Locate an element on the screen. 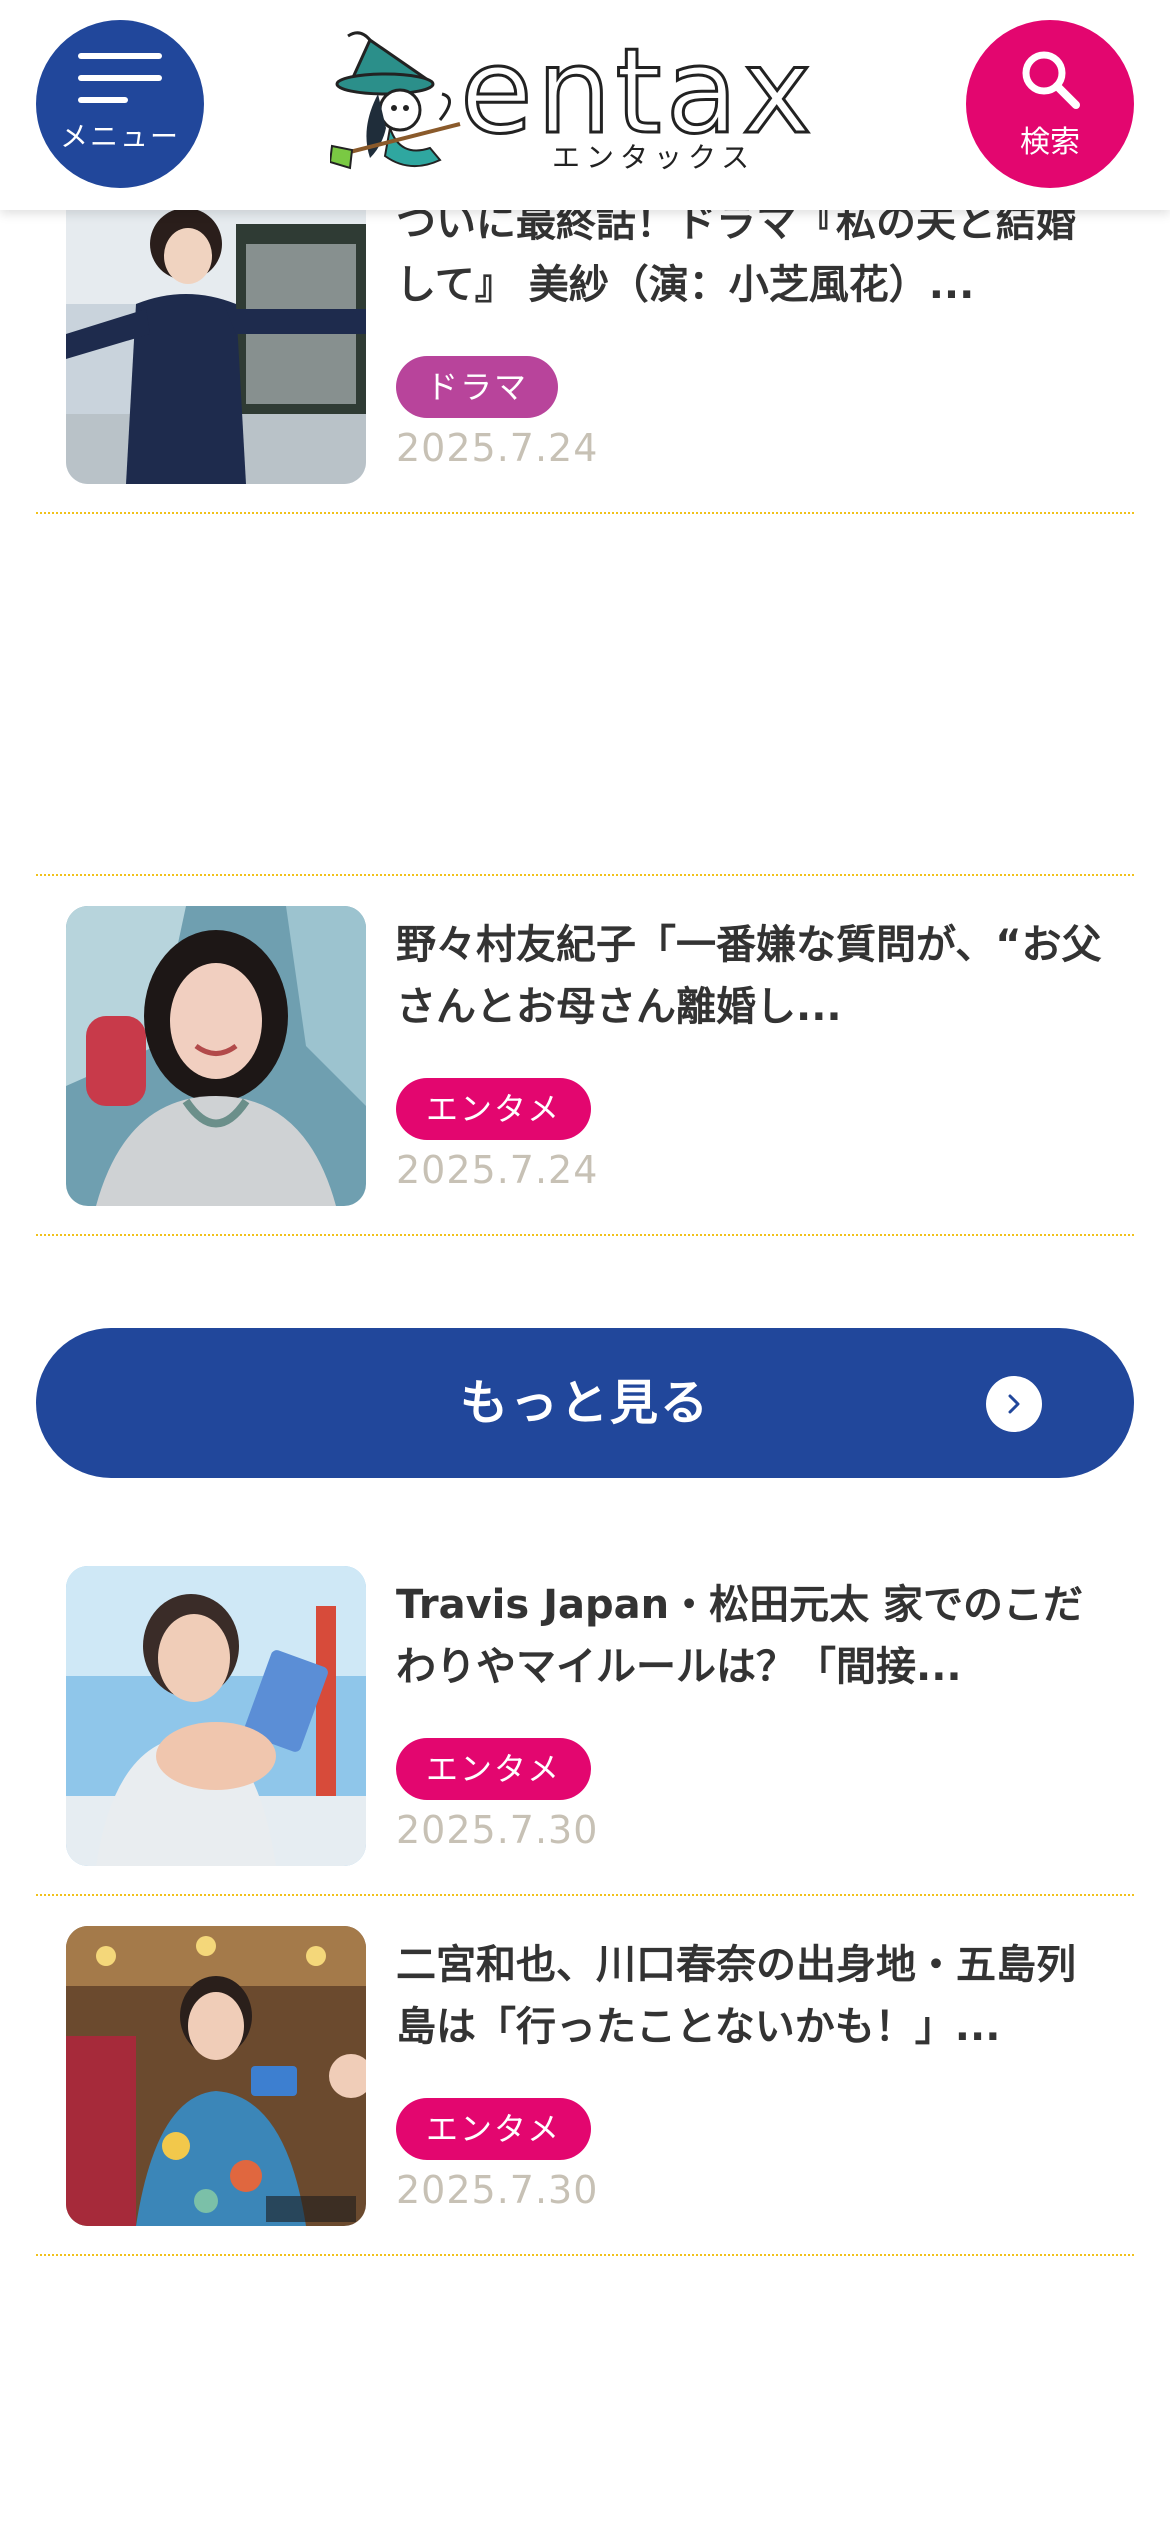  site-header: メニュー entax エンタックス 検索 is located at coordinates (585, 105).